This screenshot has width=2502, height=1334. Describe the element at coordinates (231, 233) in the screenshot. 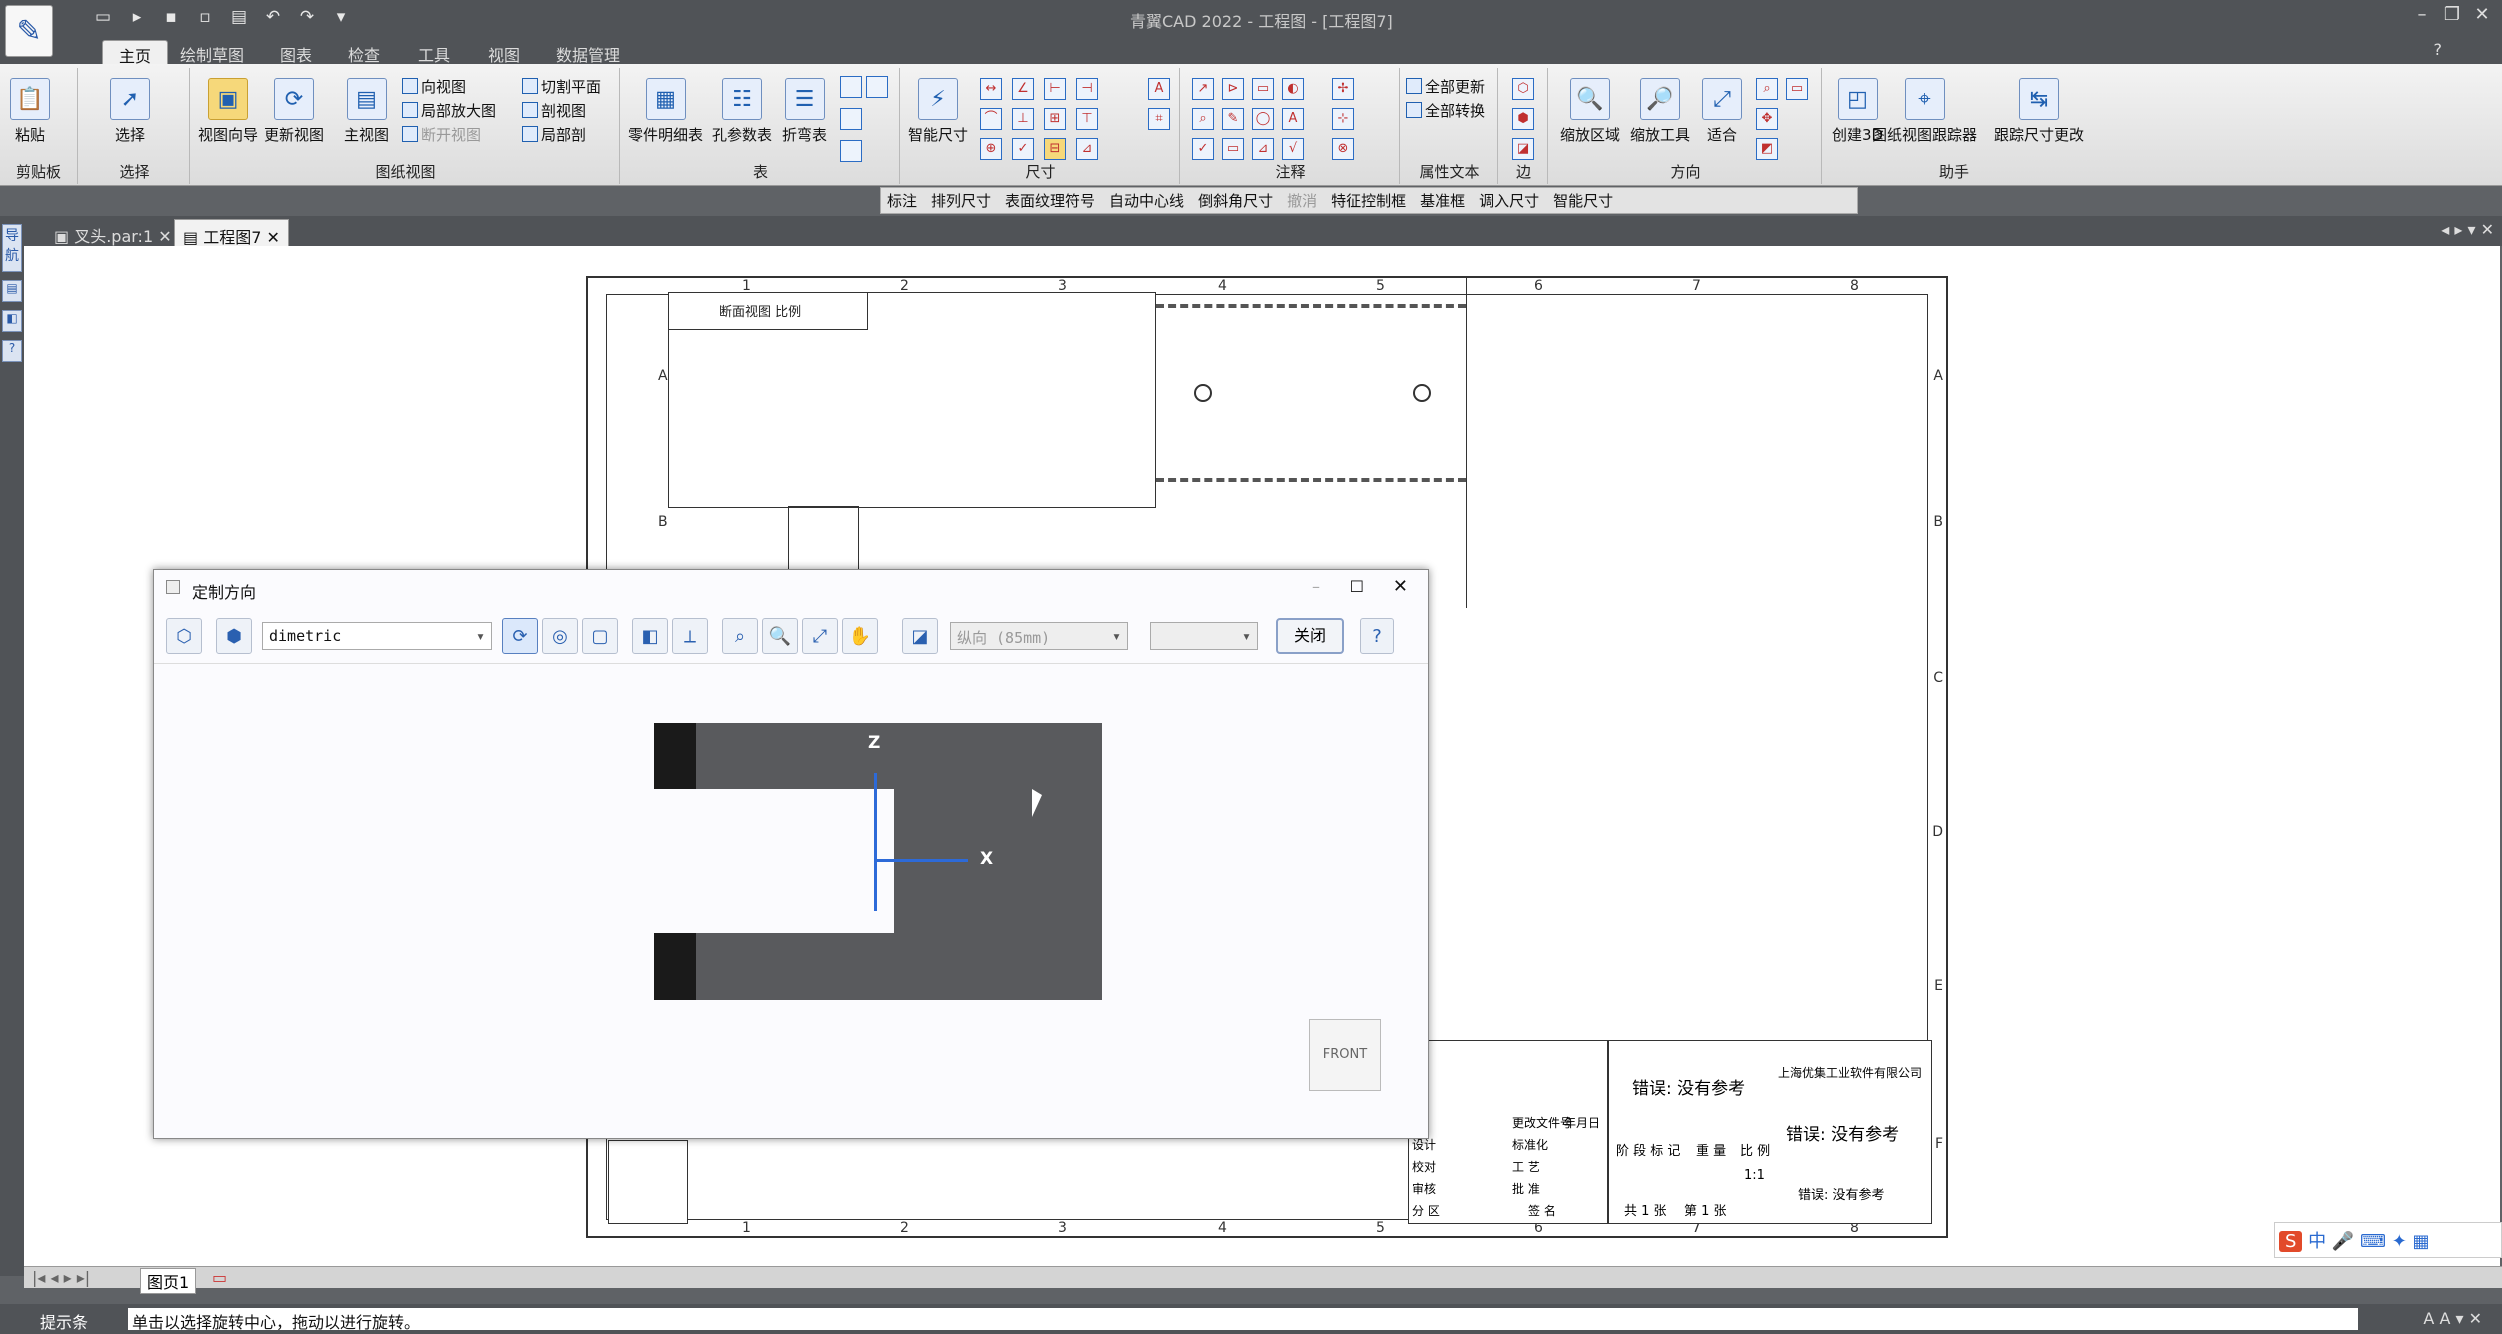

I see `doc-tab-drawing: ▤ 工程图7 ✕` at that location.